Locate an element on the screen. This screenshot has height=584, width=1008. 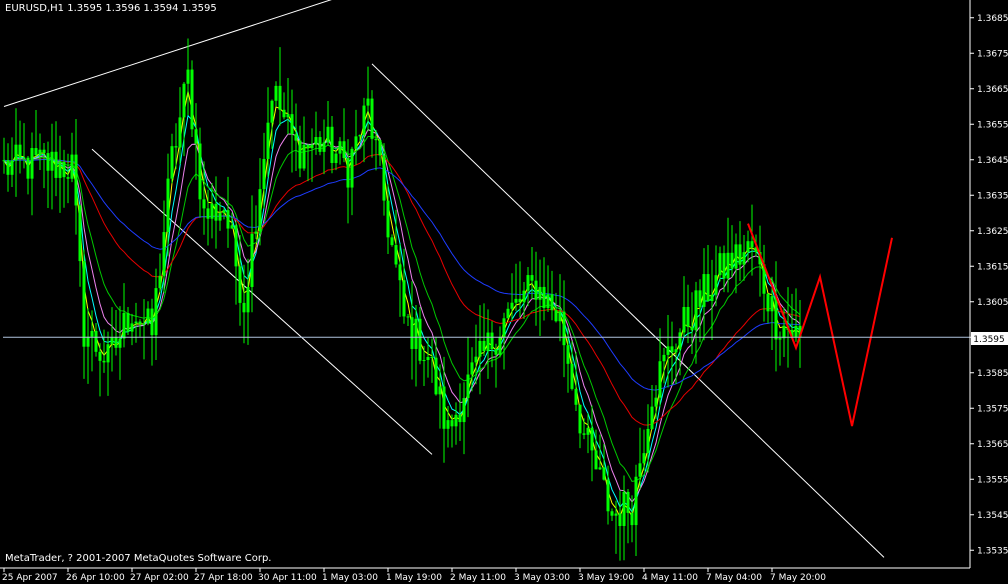
current-price-marker: 1.3595 is located at coordinates (989, 338).